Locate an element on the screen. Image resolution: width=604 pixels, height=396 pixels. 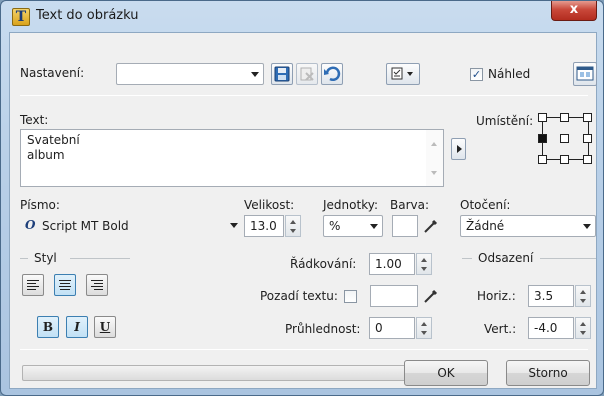
color-swatch is located at coordinates (405, 226).